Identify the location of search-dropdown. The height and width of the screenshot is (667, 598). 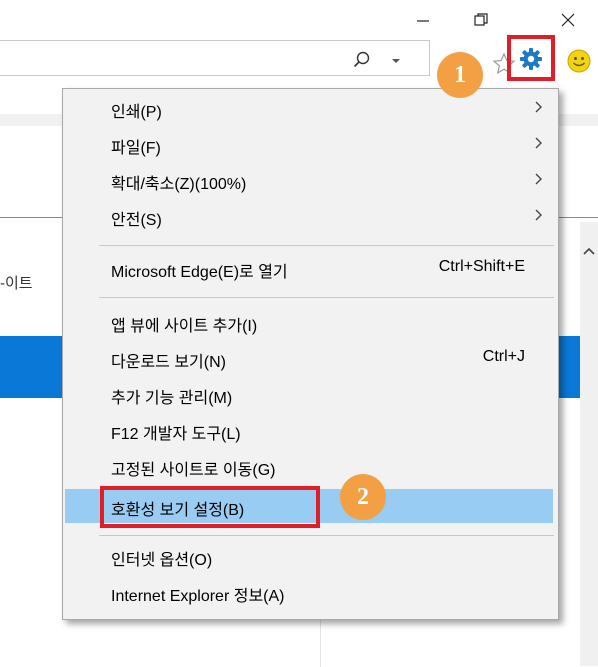
(396, 60).